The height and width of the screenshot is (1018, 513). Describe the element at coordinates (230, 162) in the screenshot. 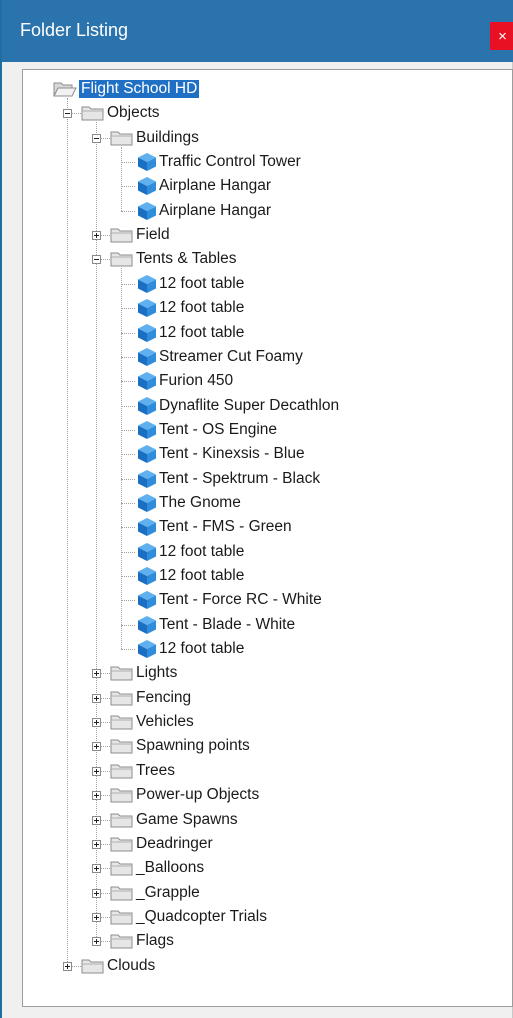

I see `tree-item-object: Traffic Control Tower` at that location.